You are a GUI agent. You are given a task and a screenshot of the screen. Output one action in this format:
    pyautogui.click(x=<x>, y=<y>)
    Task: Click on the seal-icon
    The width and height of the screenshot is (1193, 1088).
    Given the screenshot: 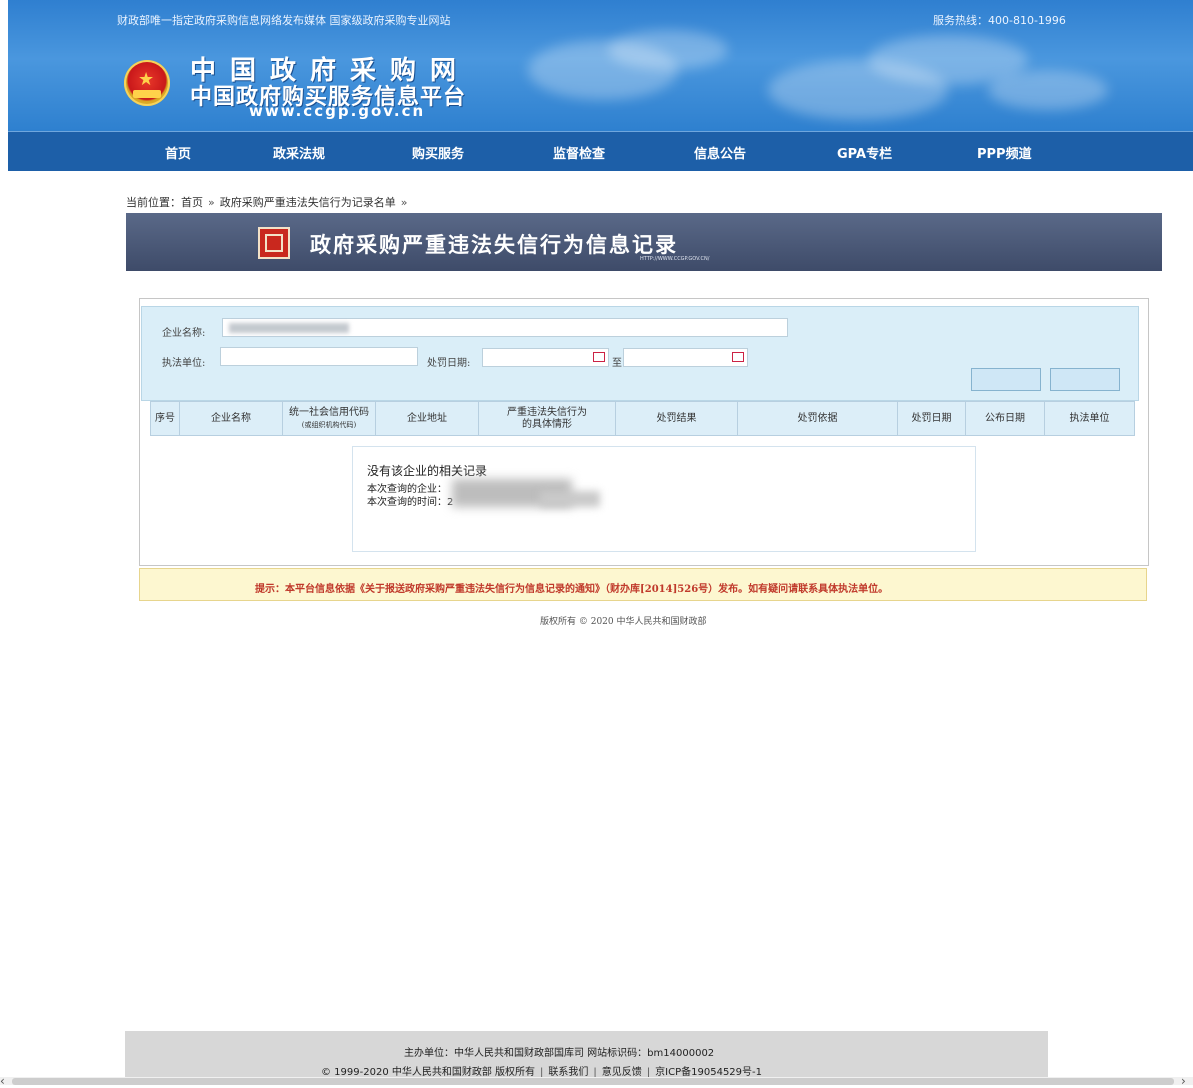 What is the action you would take?
    pyautogui.click(x=274, y=243)
    